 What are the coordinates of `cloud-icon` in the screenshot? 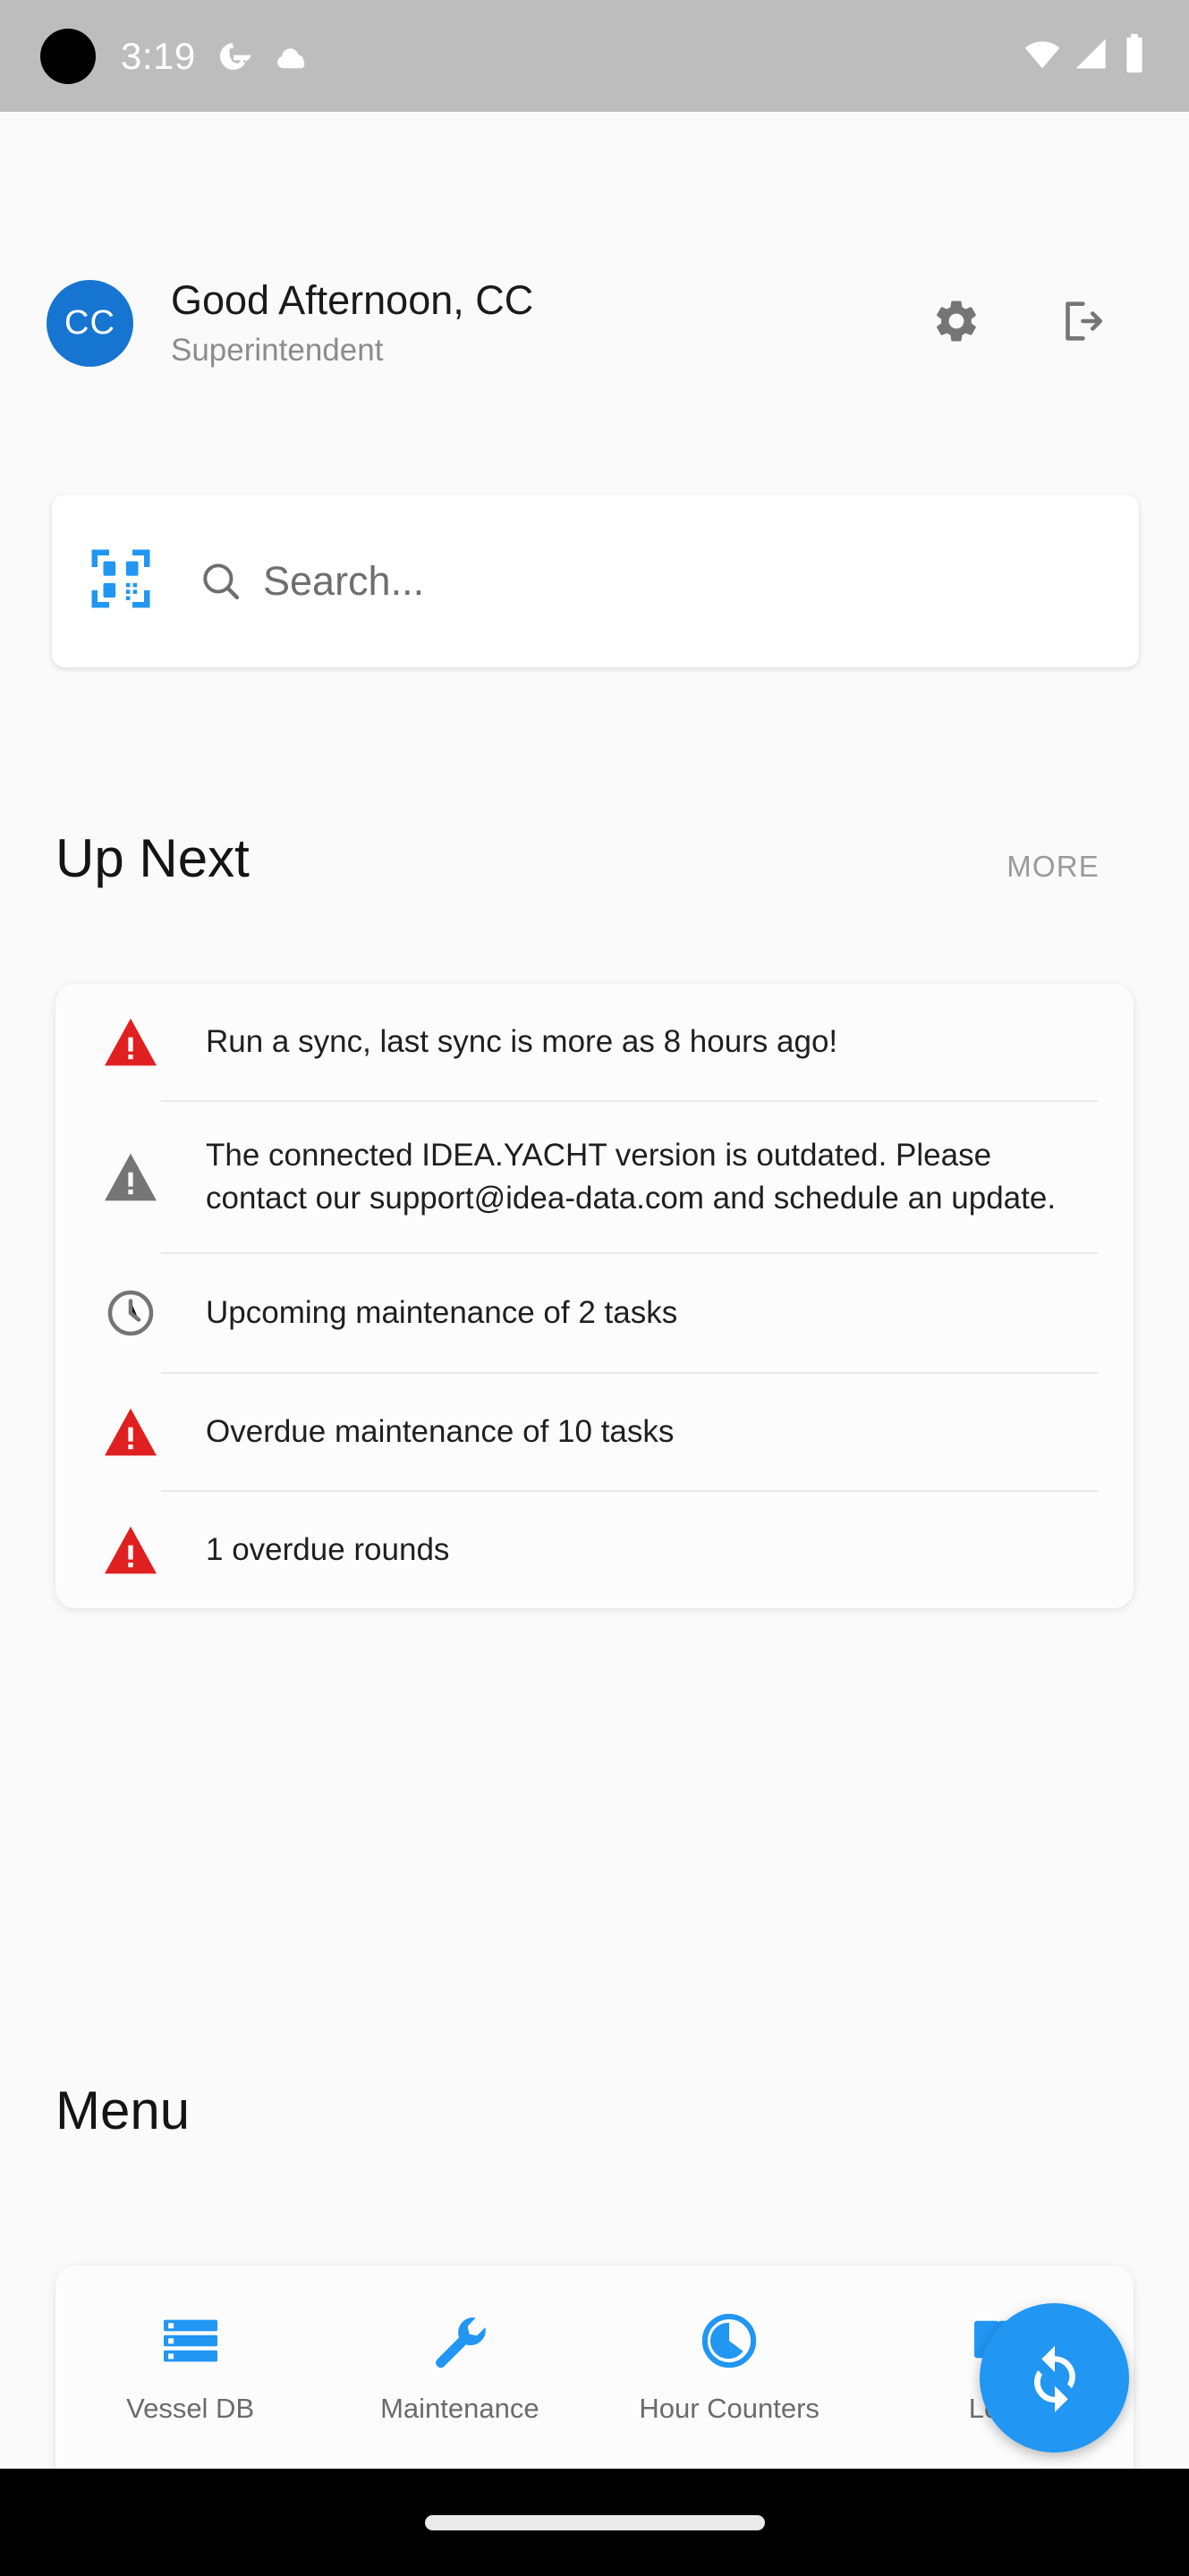 It's located at (291, 56).